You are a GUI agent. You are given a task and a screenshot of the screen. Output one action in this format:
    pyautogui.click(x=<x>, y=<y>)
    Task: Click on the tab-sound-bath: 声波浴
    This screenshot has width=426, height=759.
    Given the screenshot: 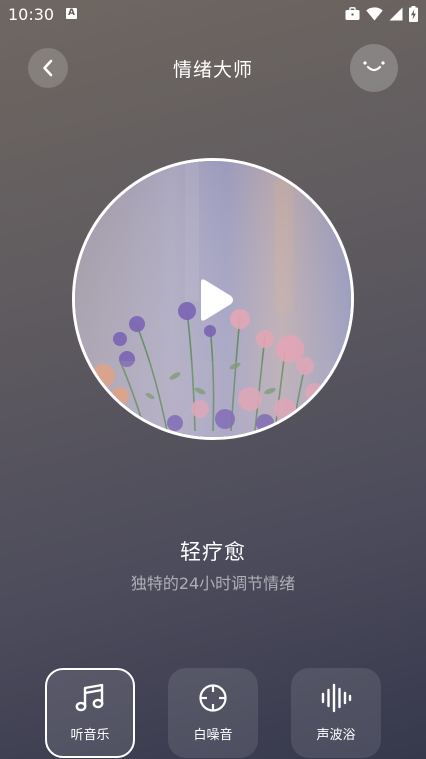 What is the action you would take?
    pyautogui.click(x=336, y=713)
    